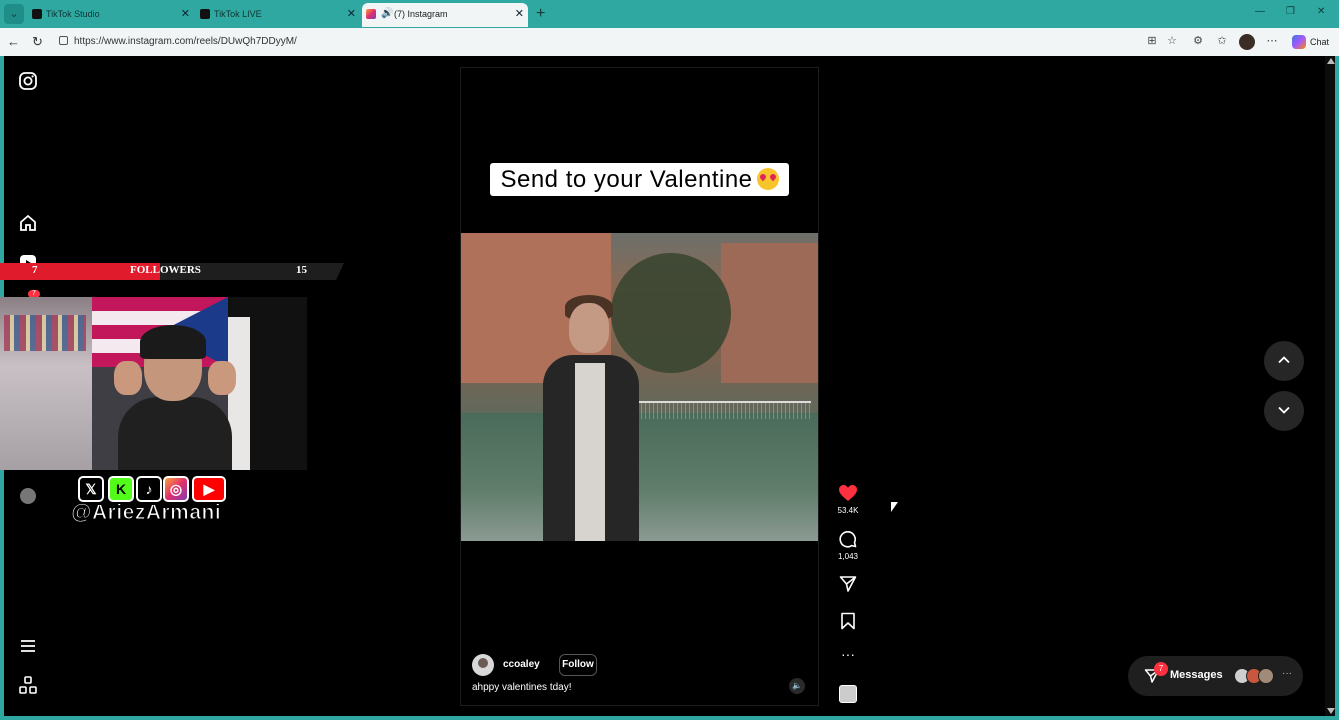 The image size is (1339, 720). Describe the element at coordinates (848, 499) in the screenshot. I see `like-button: 53.4K` at that location.